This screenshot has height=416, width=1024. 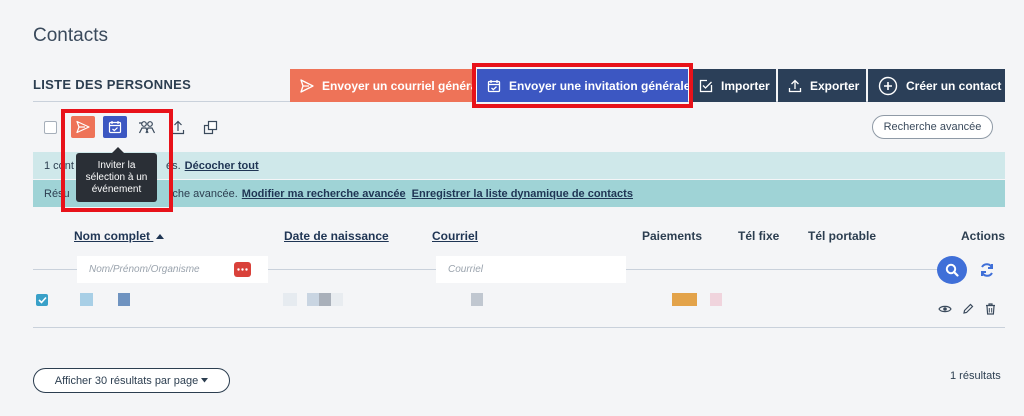 I want to click on select-all-checkbox, so click(x=50, y=127).